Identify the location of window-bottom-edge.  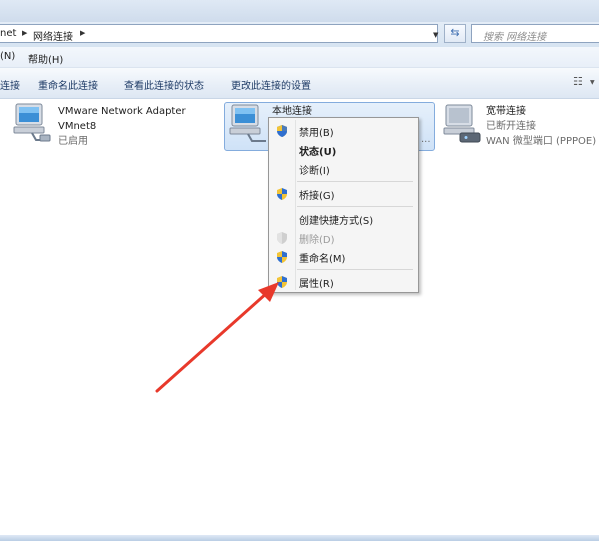
(299, 538).